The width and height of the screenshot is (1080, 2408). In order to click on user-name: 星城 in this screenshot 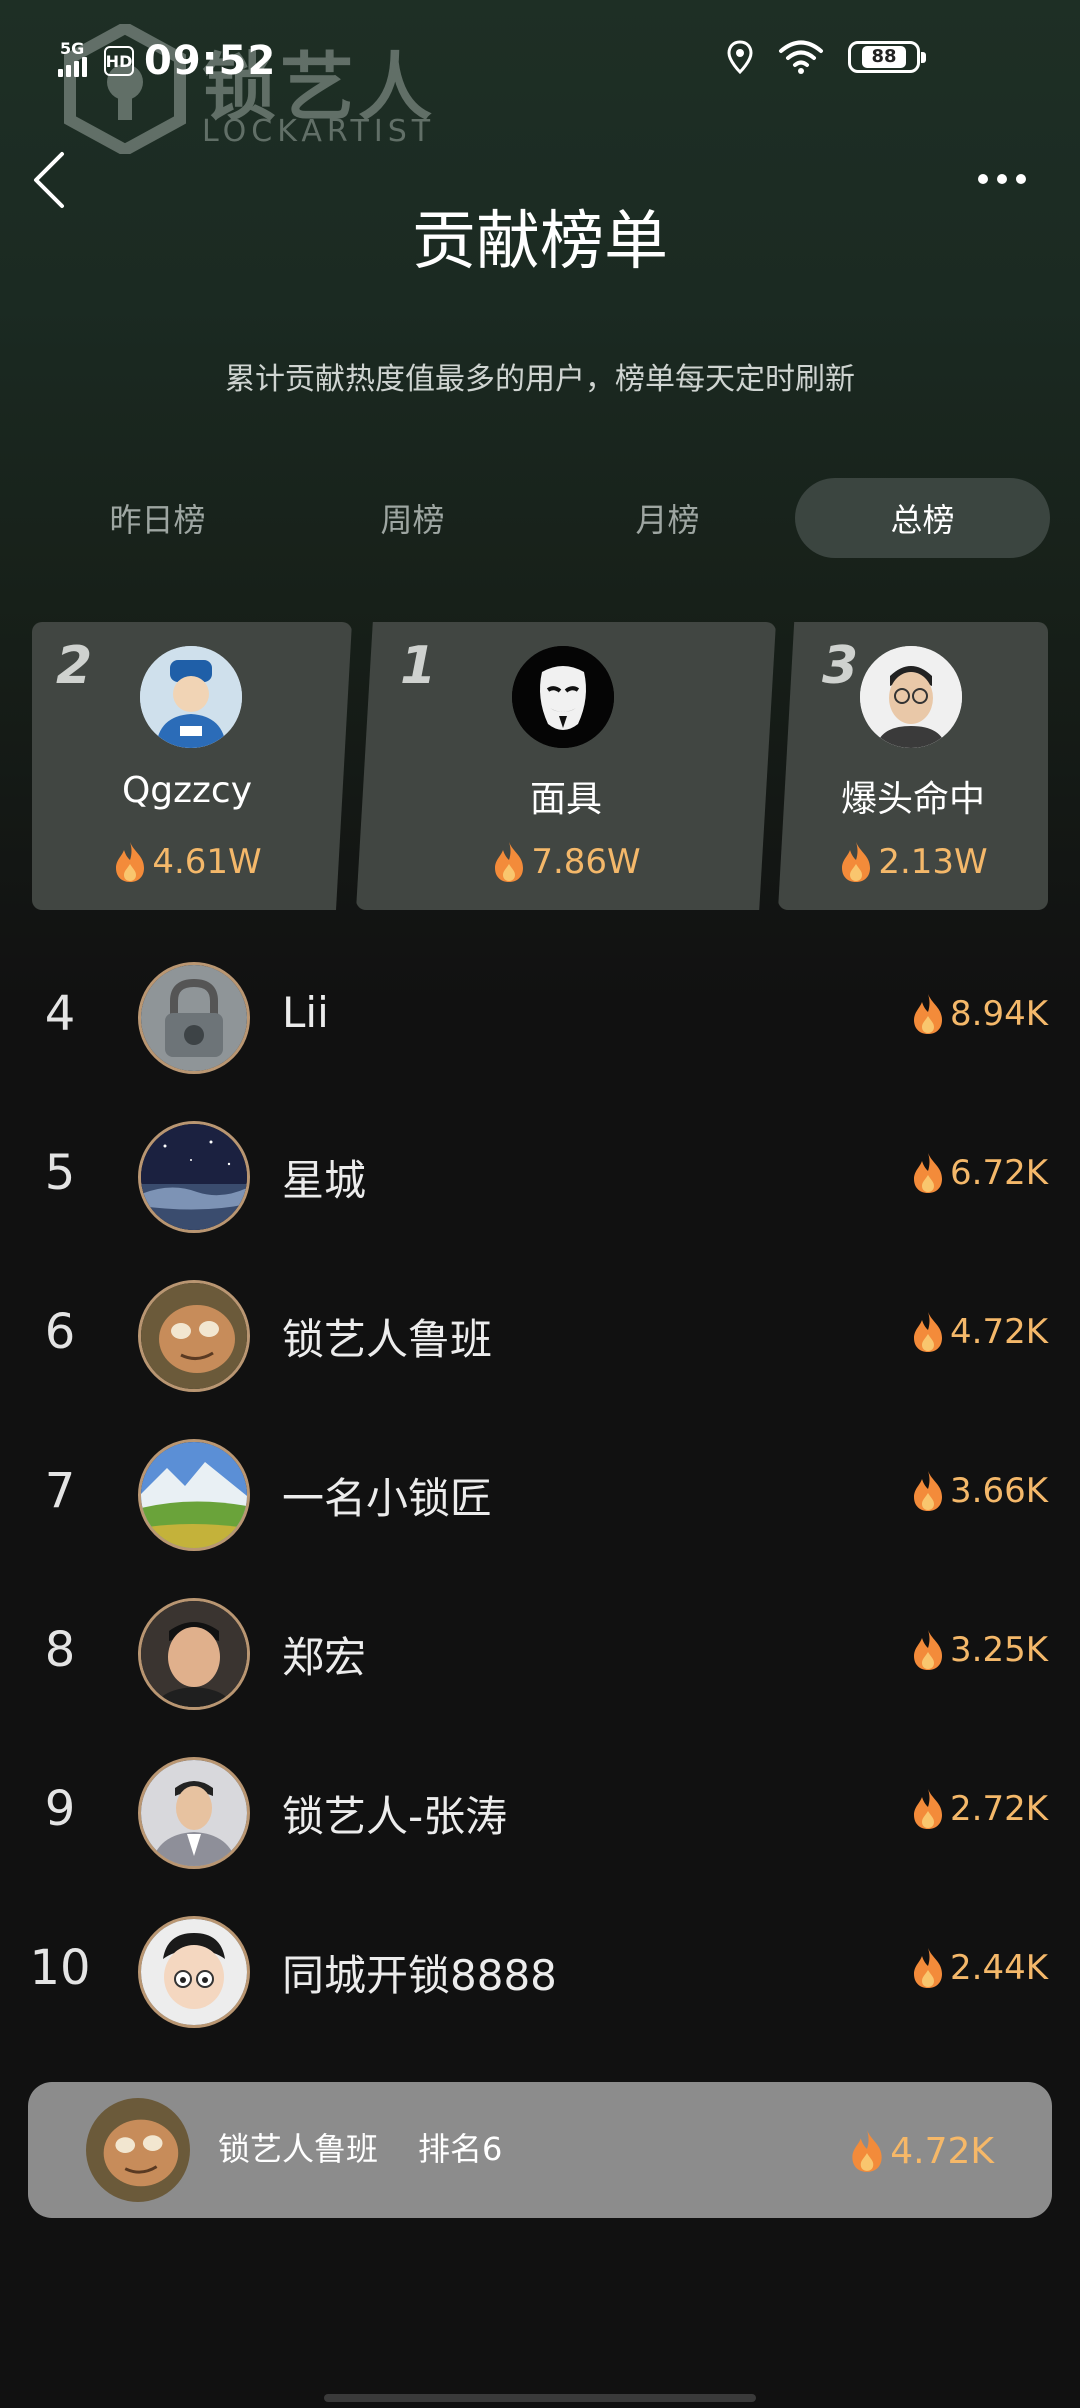, I will do `click(324, 1180)`.